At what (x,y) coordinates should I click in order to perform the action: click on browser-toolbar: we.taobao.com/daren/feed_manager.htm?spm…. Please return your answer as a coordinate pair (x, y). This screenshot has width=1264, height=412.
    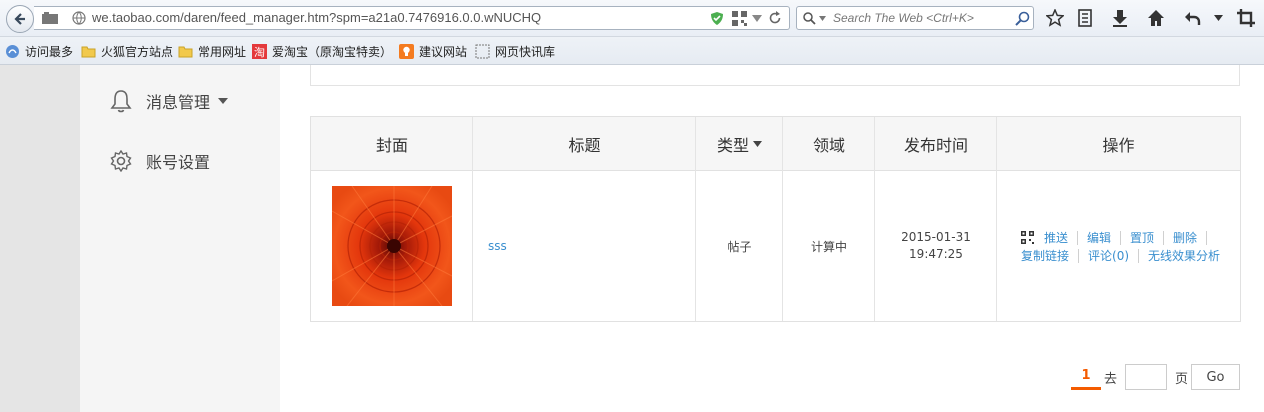
    Looking at the image, I should click on (632, 18).